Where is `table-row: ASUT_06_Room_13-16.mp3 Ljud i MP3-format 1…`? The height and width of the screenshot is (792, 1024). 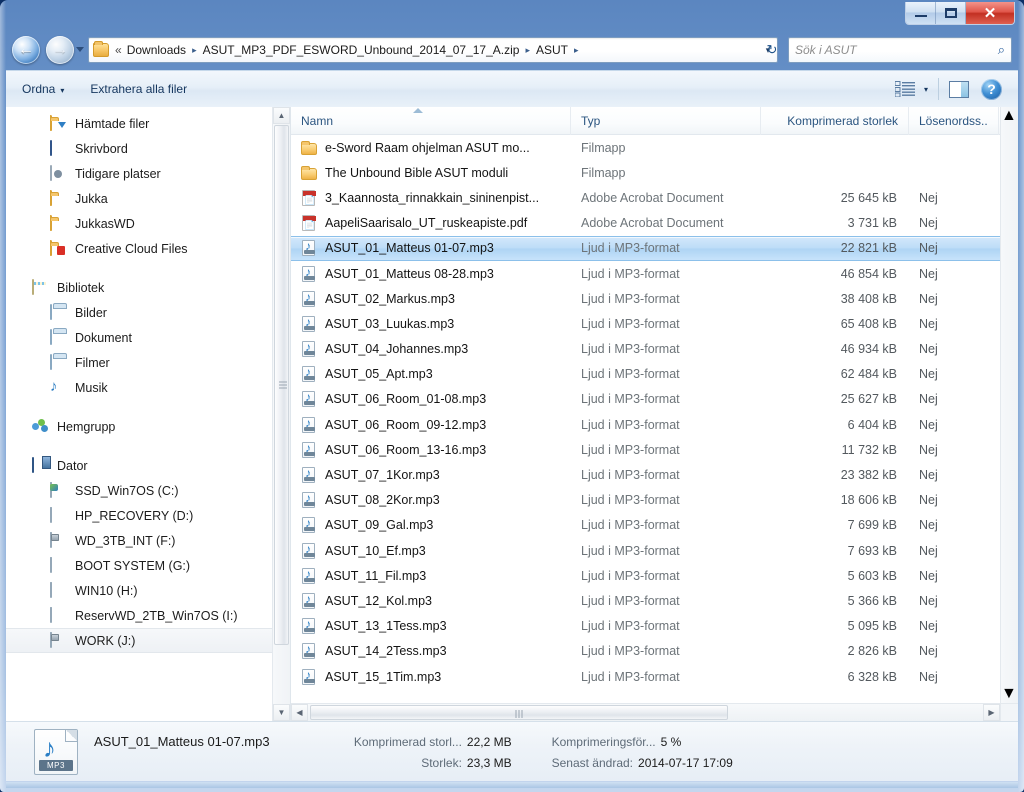
table-row: ASUT_06_Room_13-16.mp3 Ljud i MP3-format 1… is located at coordinates (645, 449).